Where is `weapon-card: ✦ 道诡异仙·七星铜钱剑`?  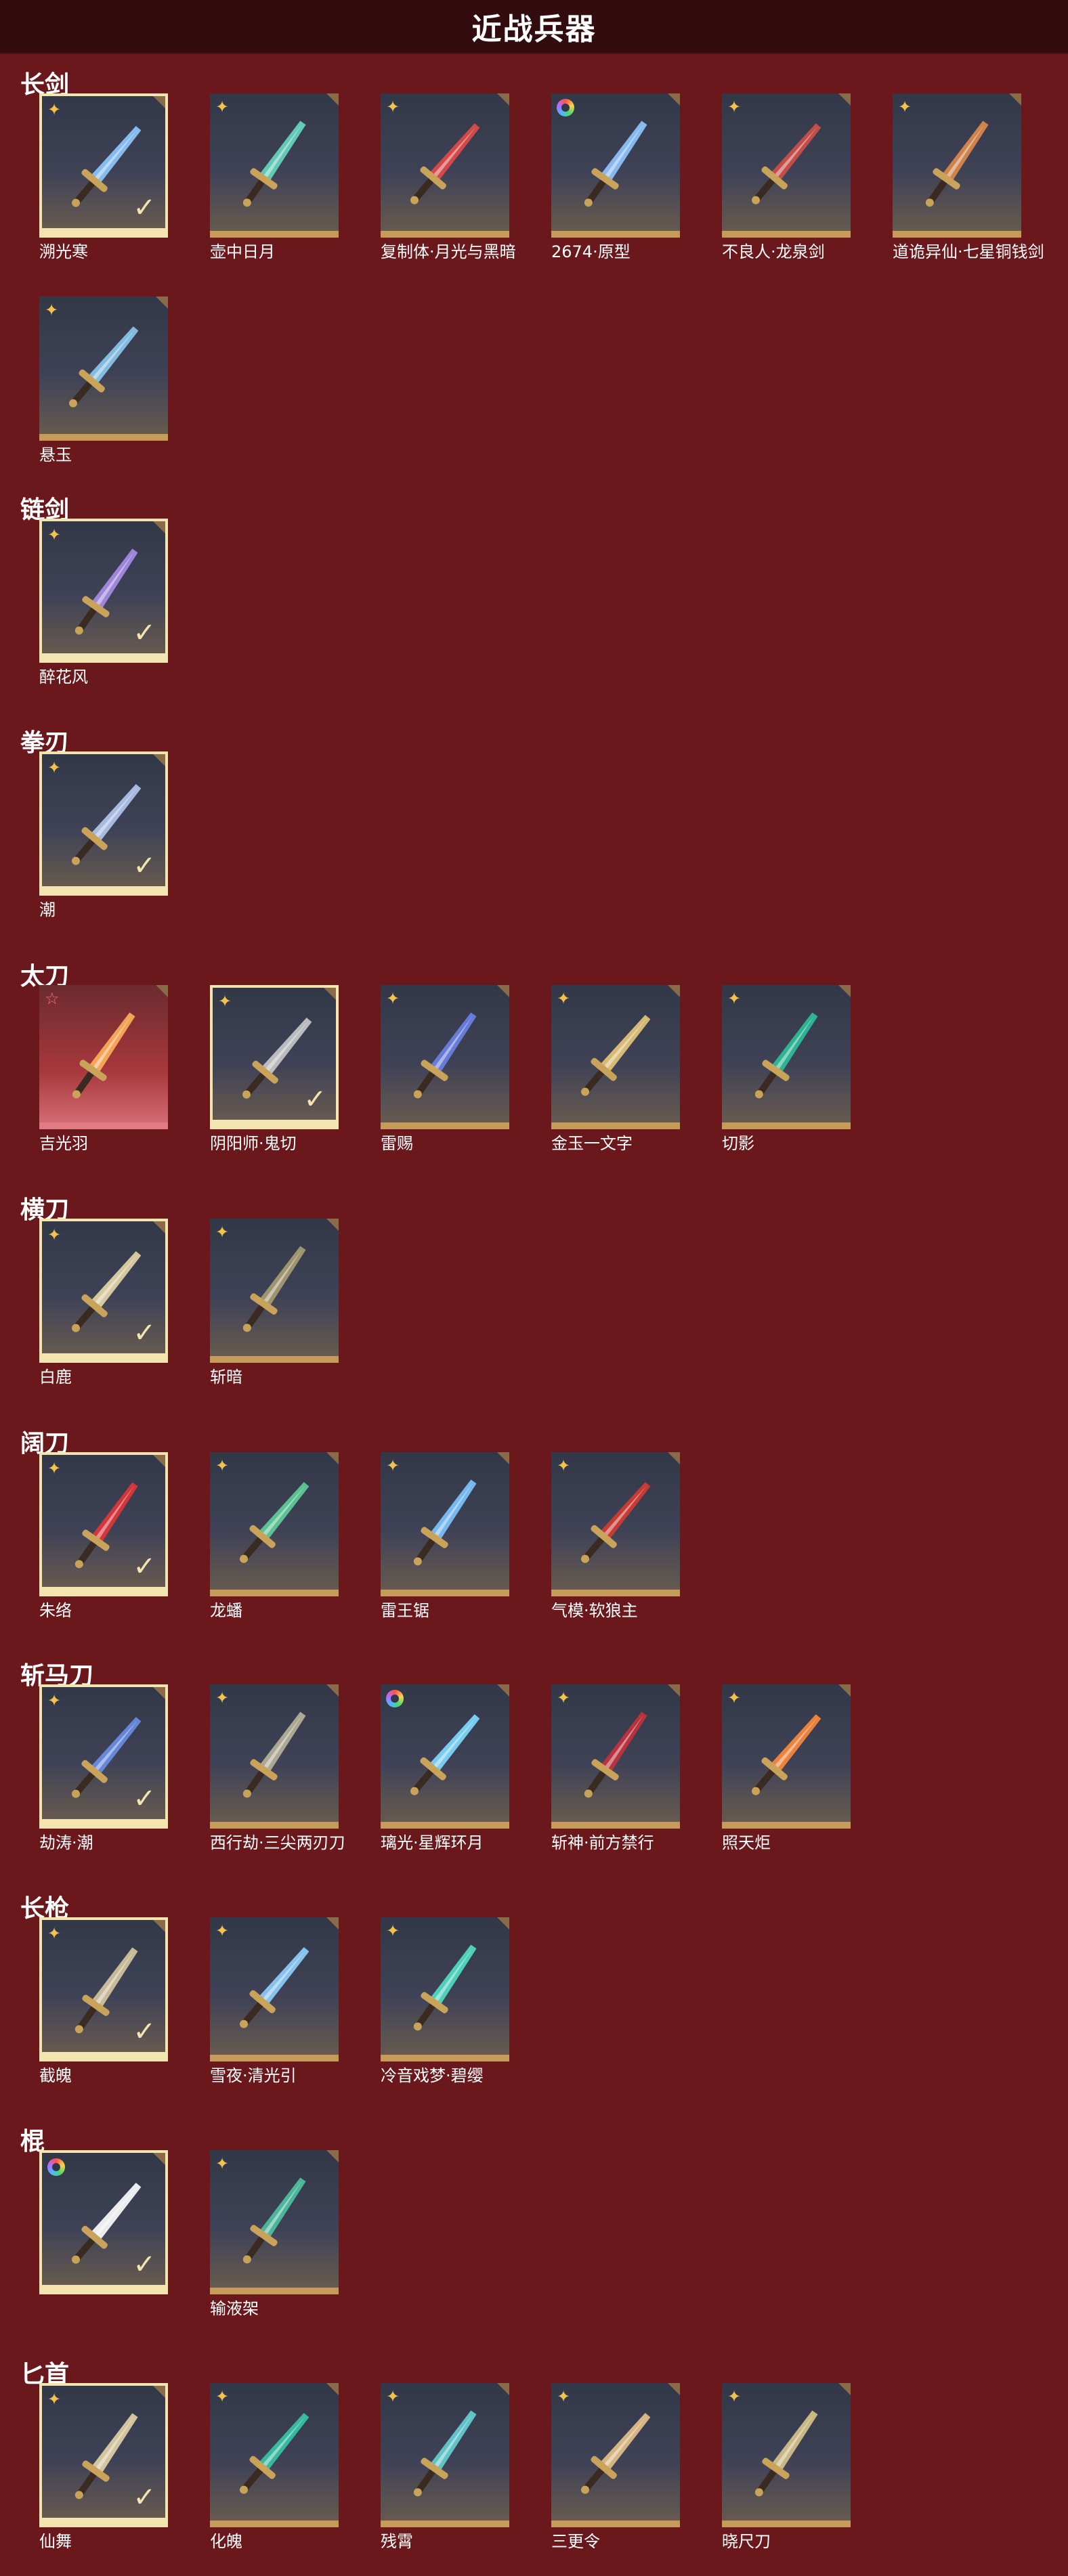
weapon-card: ✦ 道诡异仙·七星铜钱剑 is located at coordinates (968, 177).